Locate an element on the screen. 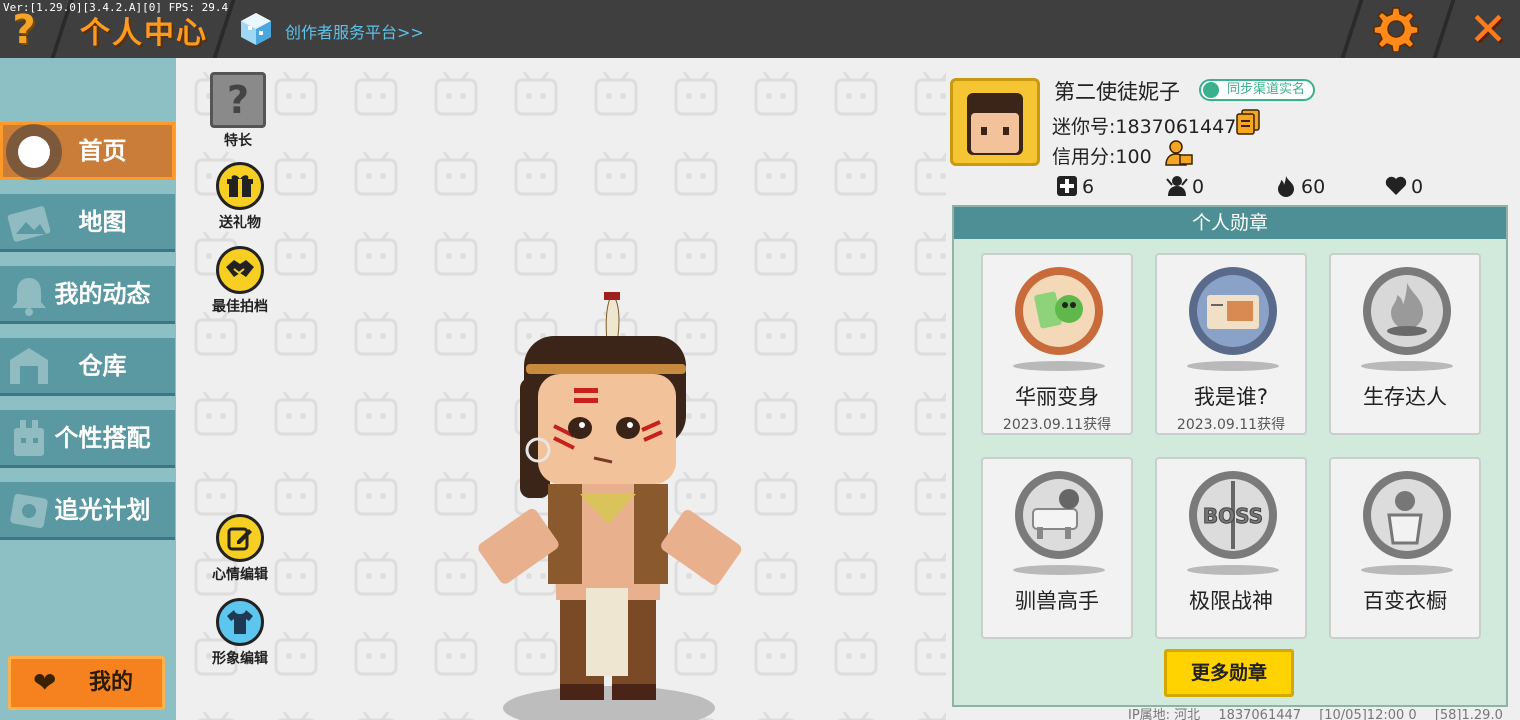  footer-build: [58]1.29.0 is located at coordinates (1468, 714).